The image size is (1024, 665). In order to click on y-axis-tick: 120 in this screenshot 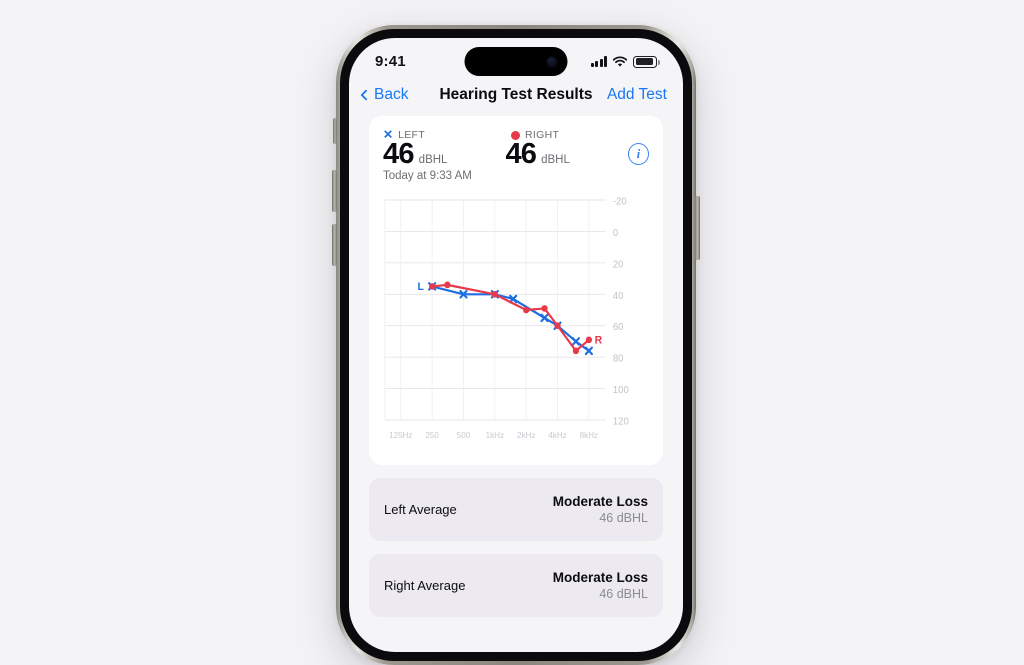, I will do `click(621, 422)`.